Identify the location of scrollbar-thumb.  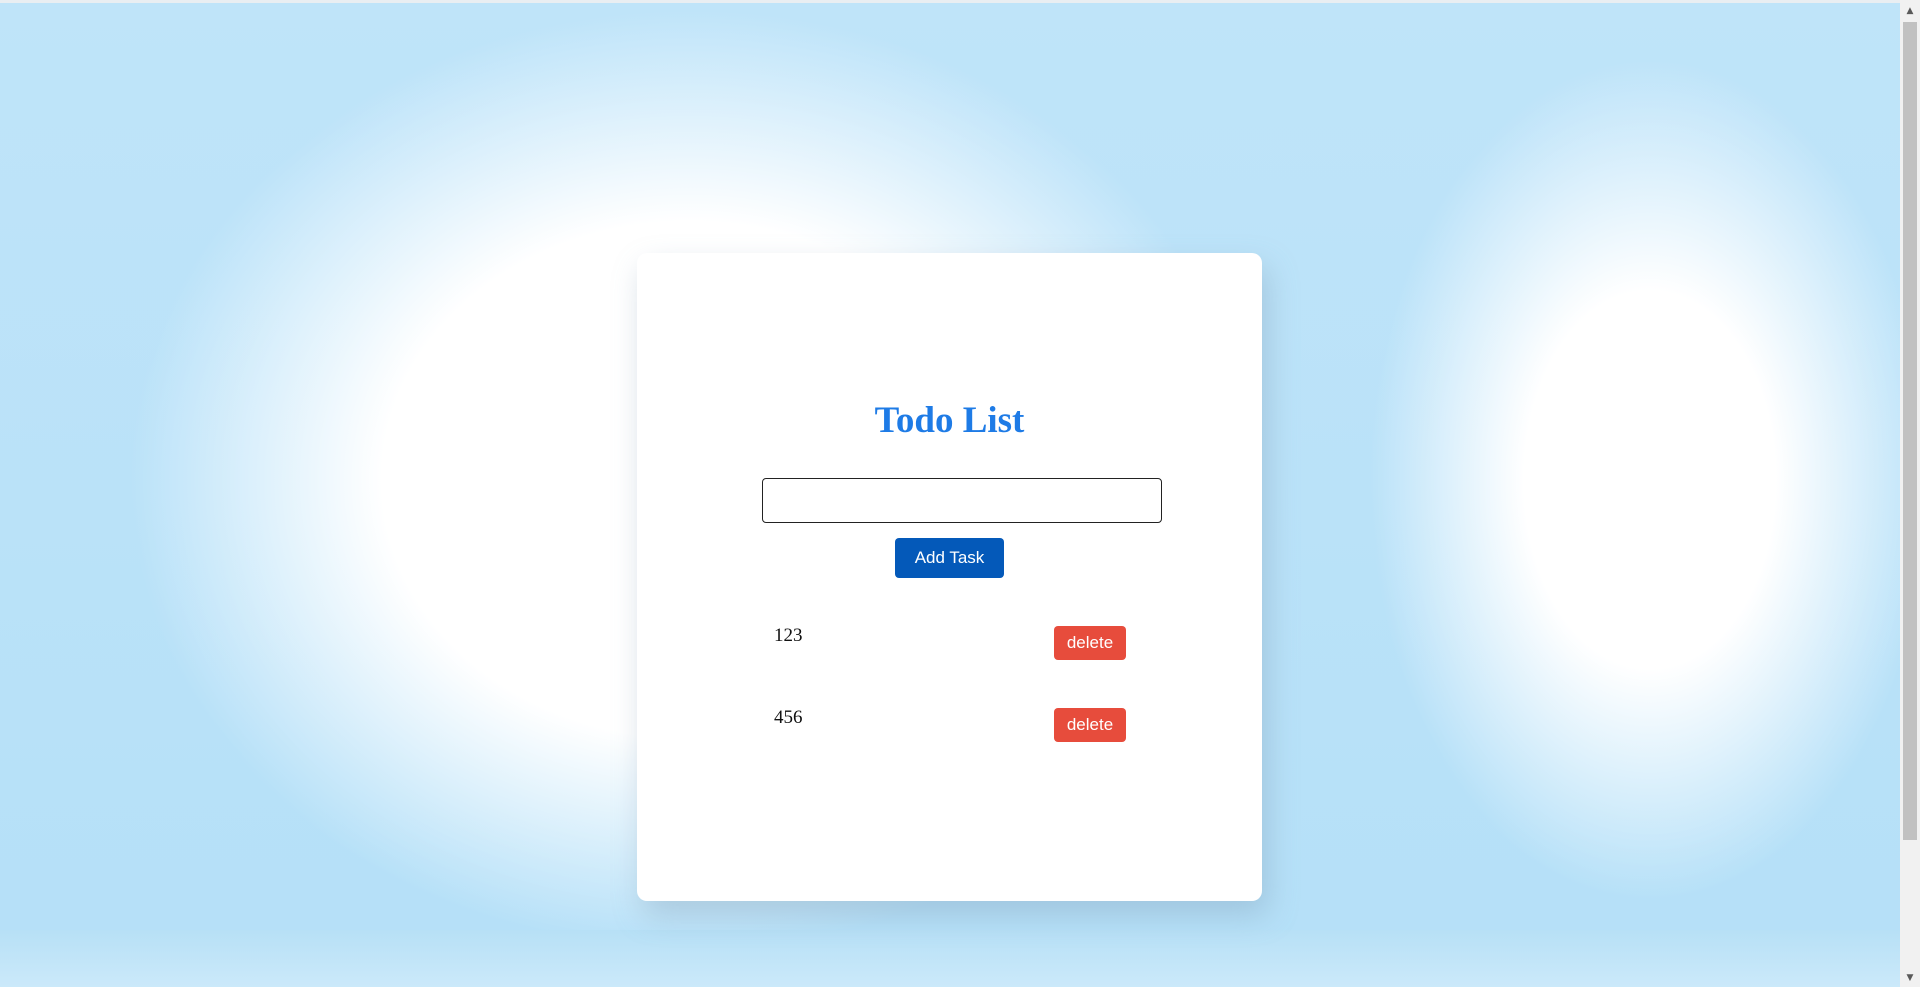
(1910, 431).